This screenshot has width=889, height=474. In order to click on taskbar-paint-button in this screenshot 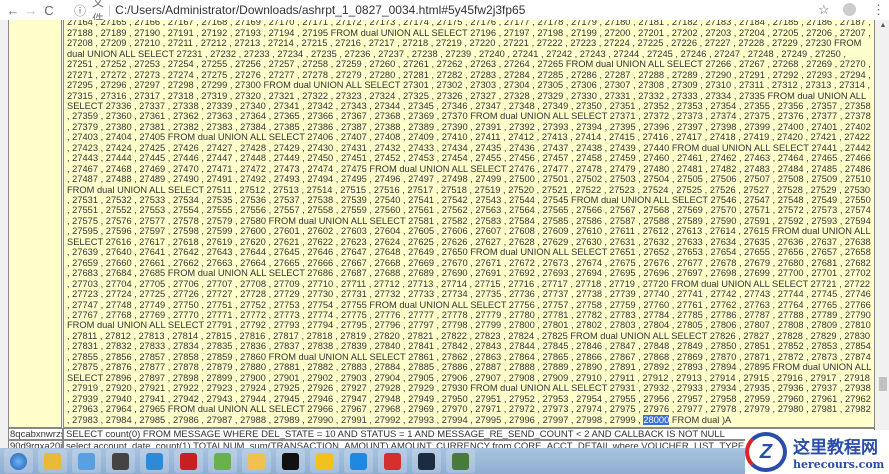, I will do `click(222, 461)`.